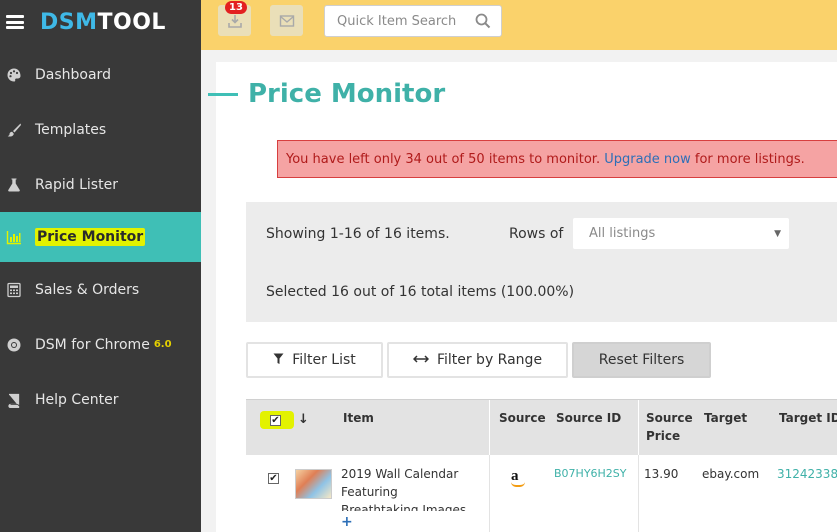 This screenshot has width=837, height=532. I want to click on filter-list-label: Filter List, so click(324, 360).